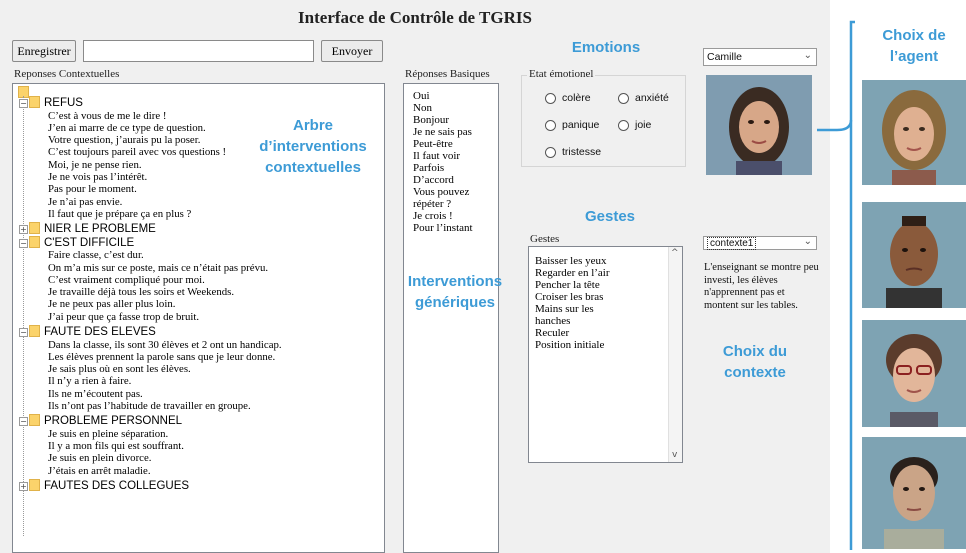  I want to click on basic-response-item: Peut-être, so click(443, 144).